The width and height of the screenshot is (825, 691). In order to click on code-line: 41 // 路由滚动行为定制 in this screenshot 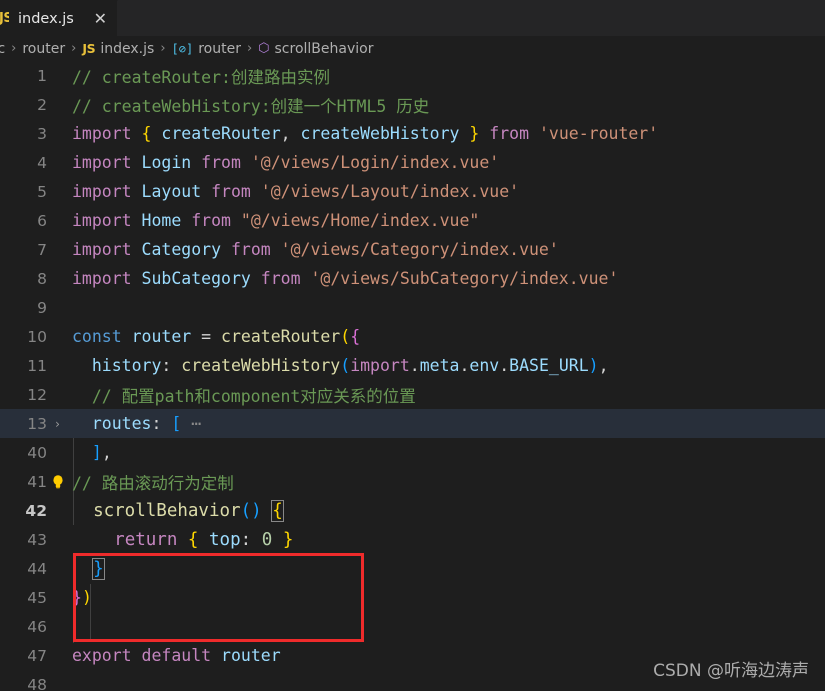, I will do `click(412, 481)`.